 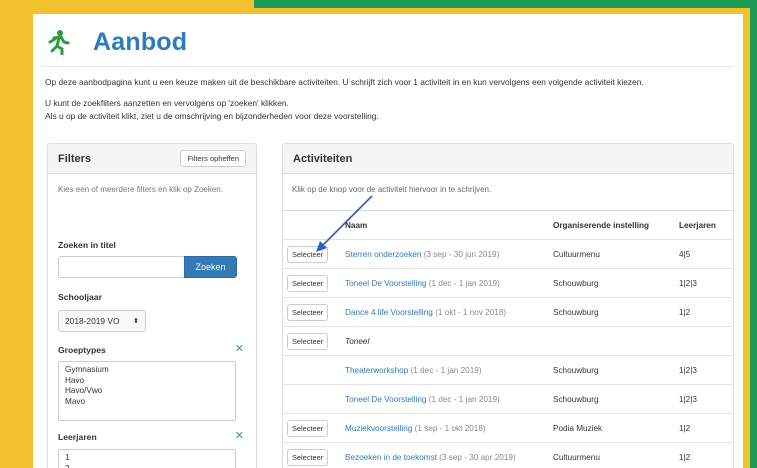 I want to click on activity-name-cell: Muziekvoorstelling (1 sep - 1 okt 2018), so click(x=445, y=428).